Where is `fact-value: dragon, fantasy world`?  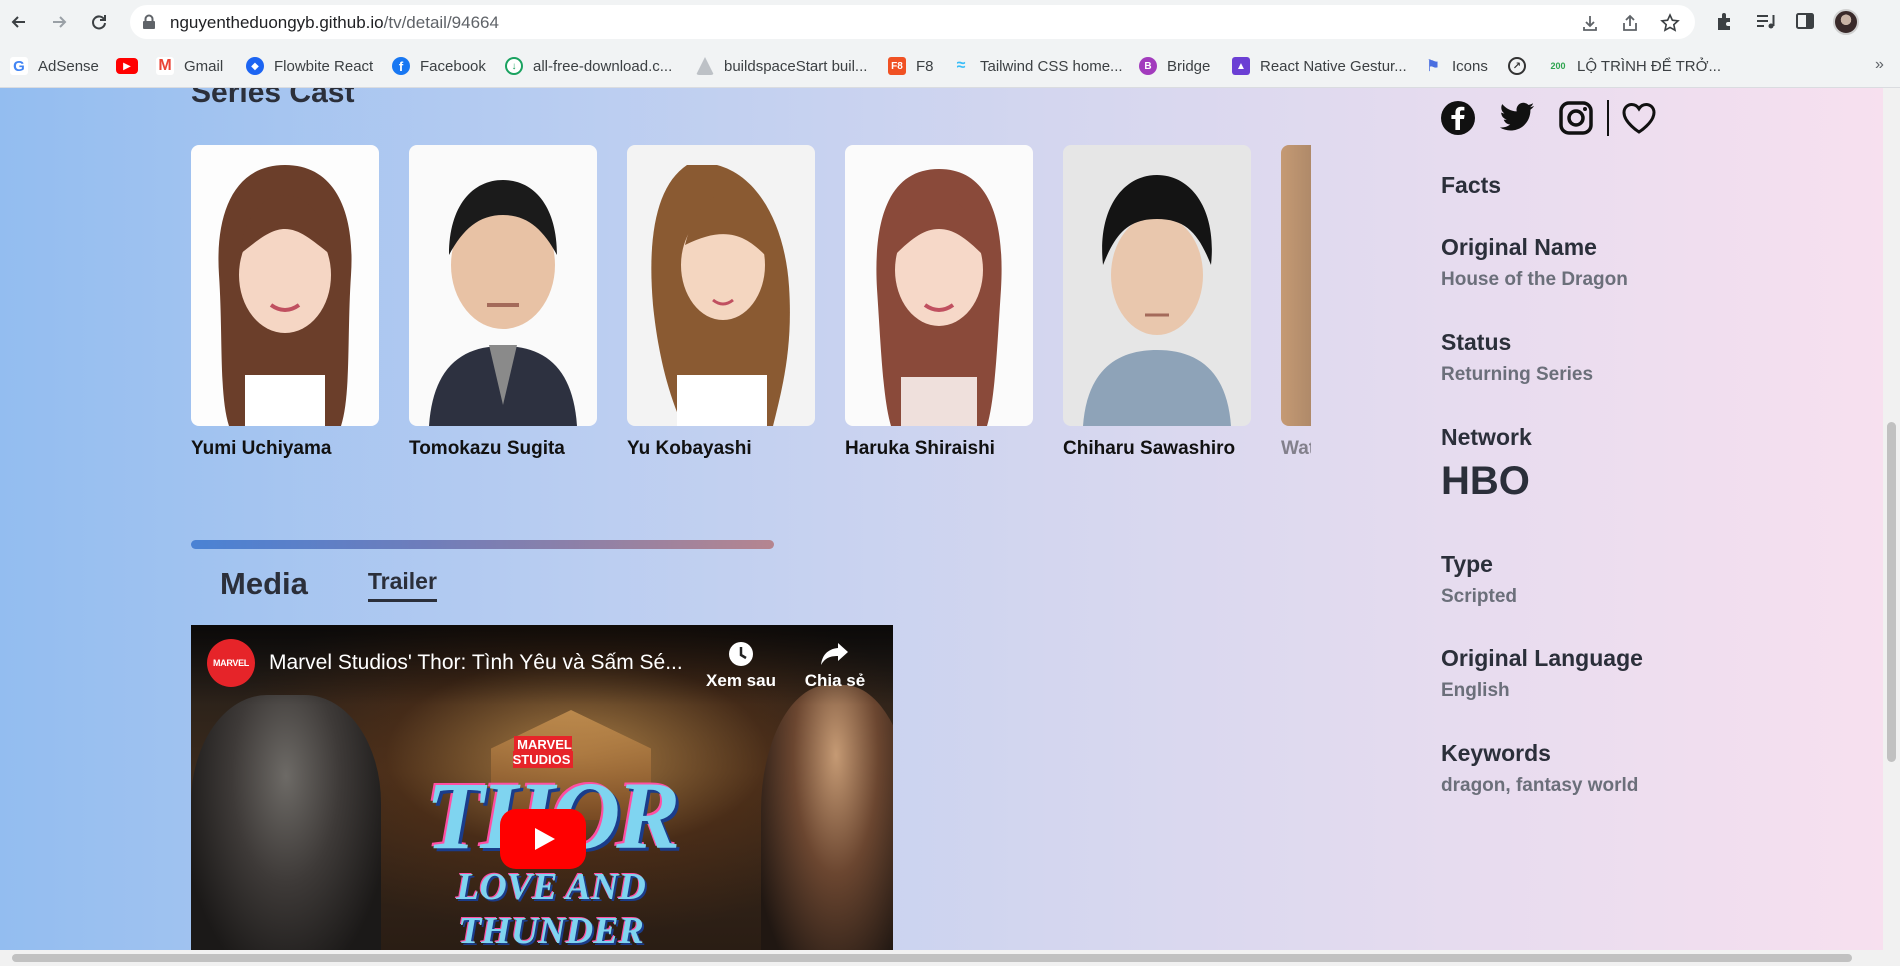
fact-value: dragon, fantasy world is located at coordinates (1540, 785).